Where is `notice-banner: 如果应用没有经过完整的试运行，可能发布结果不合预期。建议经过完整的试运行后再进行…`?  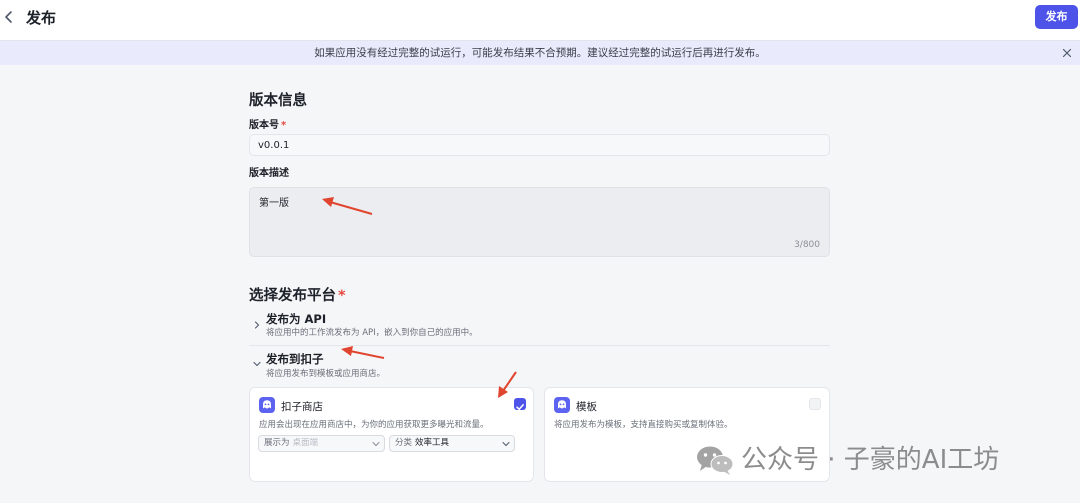
notice-banner: 如果应用没有经过完整的试运行，可能发布结果不合预期。建议经过完整的试运行后再进行… is located at coordinates (540, 52).